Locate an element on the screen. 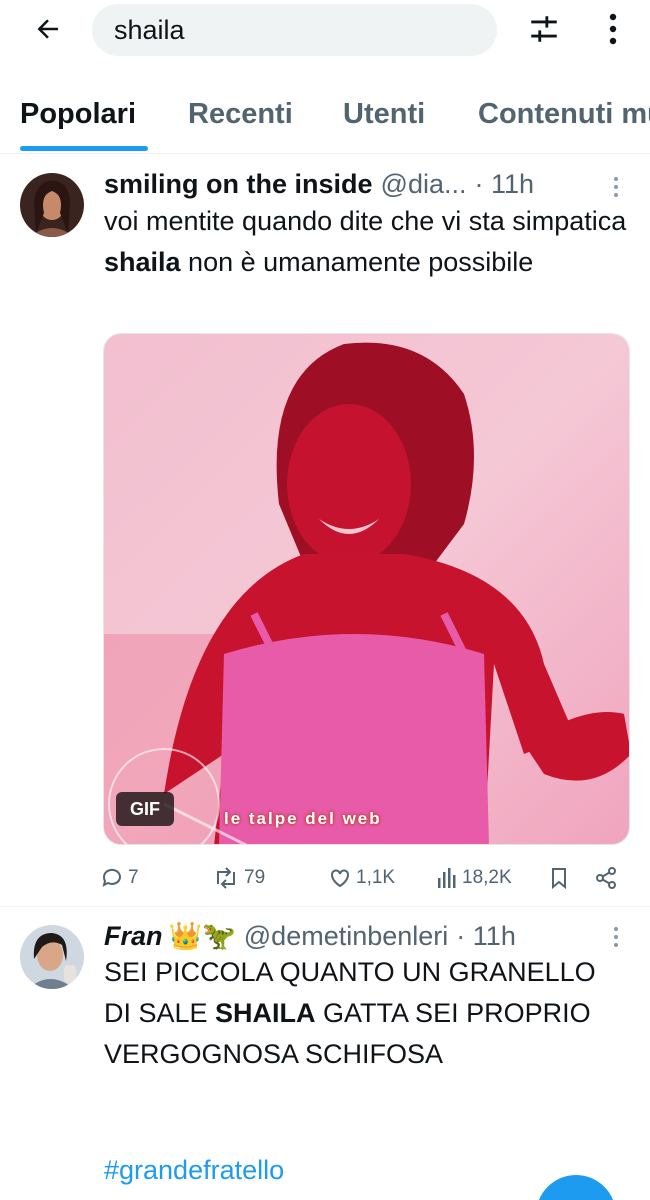  search-term-highlight: SHAILA is located at coordinates (265, 1013).